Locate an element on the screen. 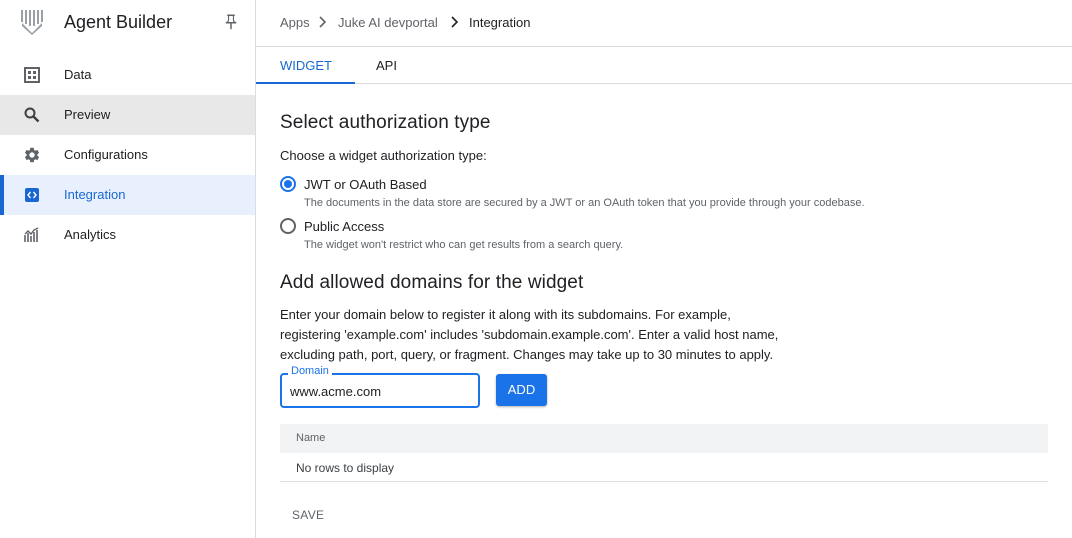  radio-jwt-oauth is located at coordinates (288, 184).